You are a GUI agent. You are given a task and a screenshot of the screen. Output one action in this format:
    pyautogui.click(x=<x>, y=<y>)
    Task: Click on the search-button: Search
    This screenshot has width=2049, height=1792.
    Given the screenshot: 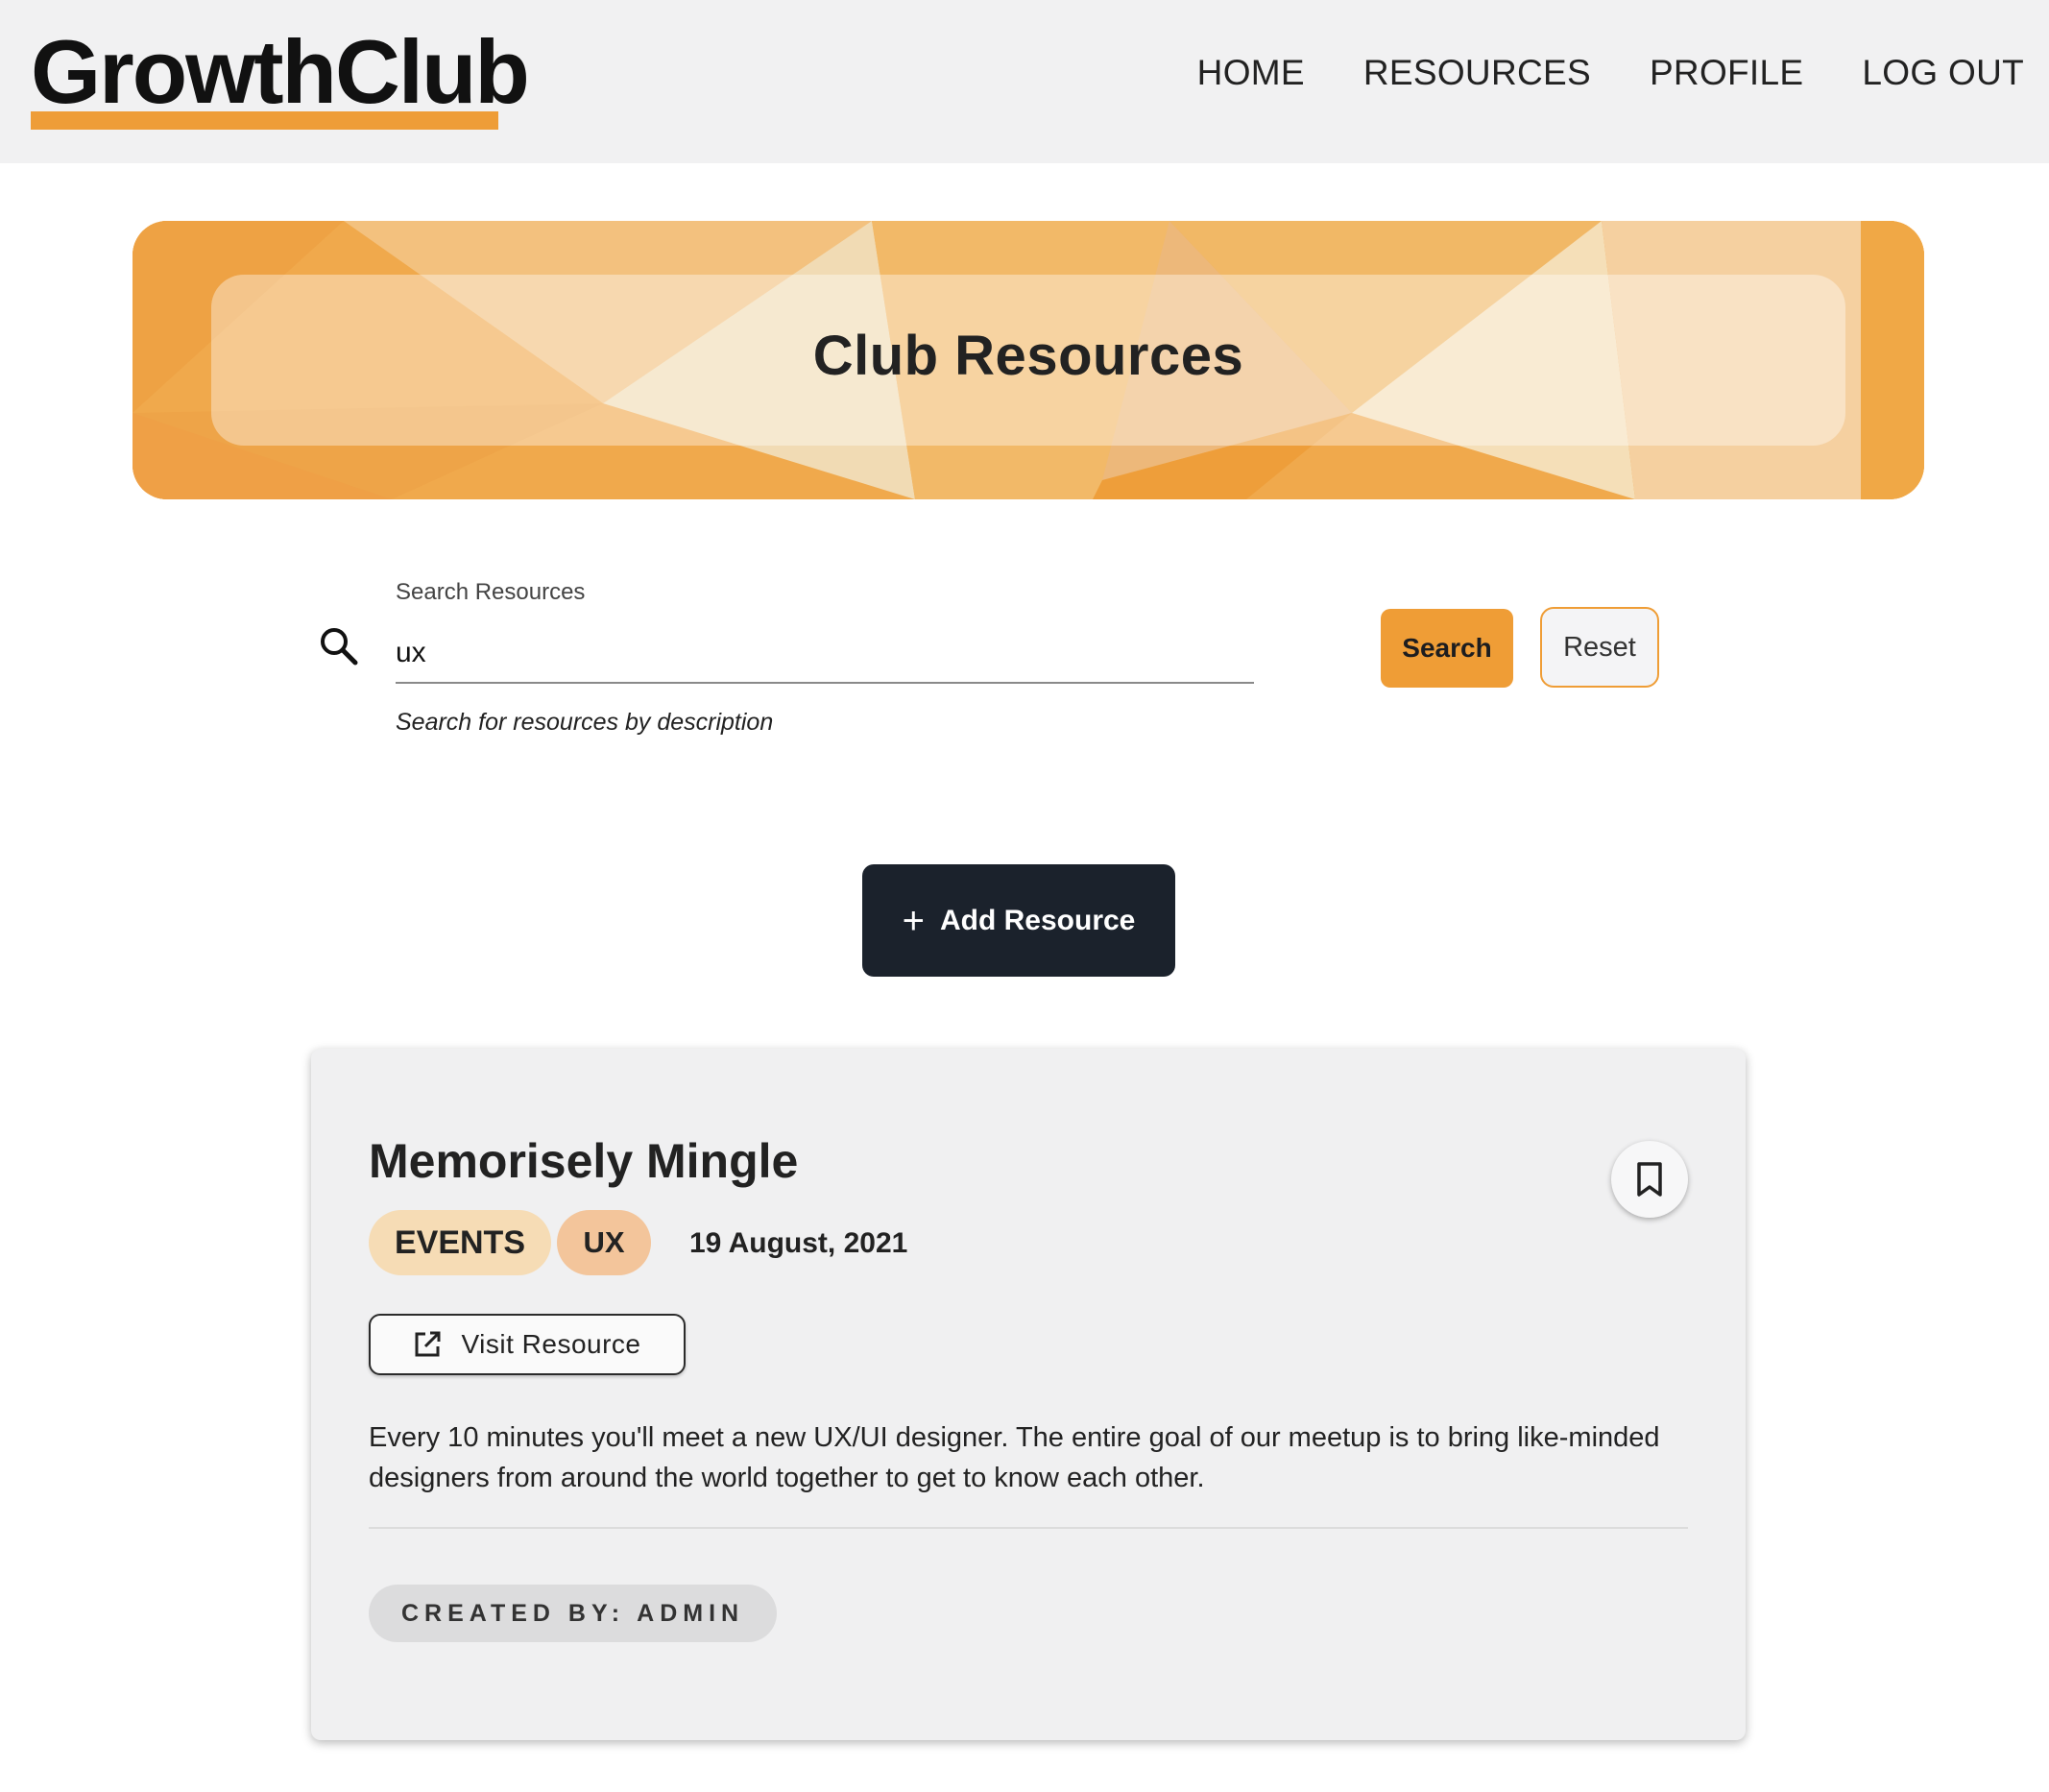 What is the action you would take?
    pyautogui.click(x=1447, y=648)
    